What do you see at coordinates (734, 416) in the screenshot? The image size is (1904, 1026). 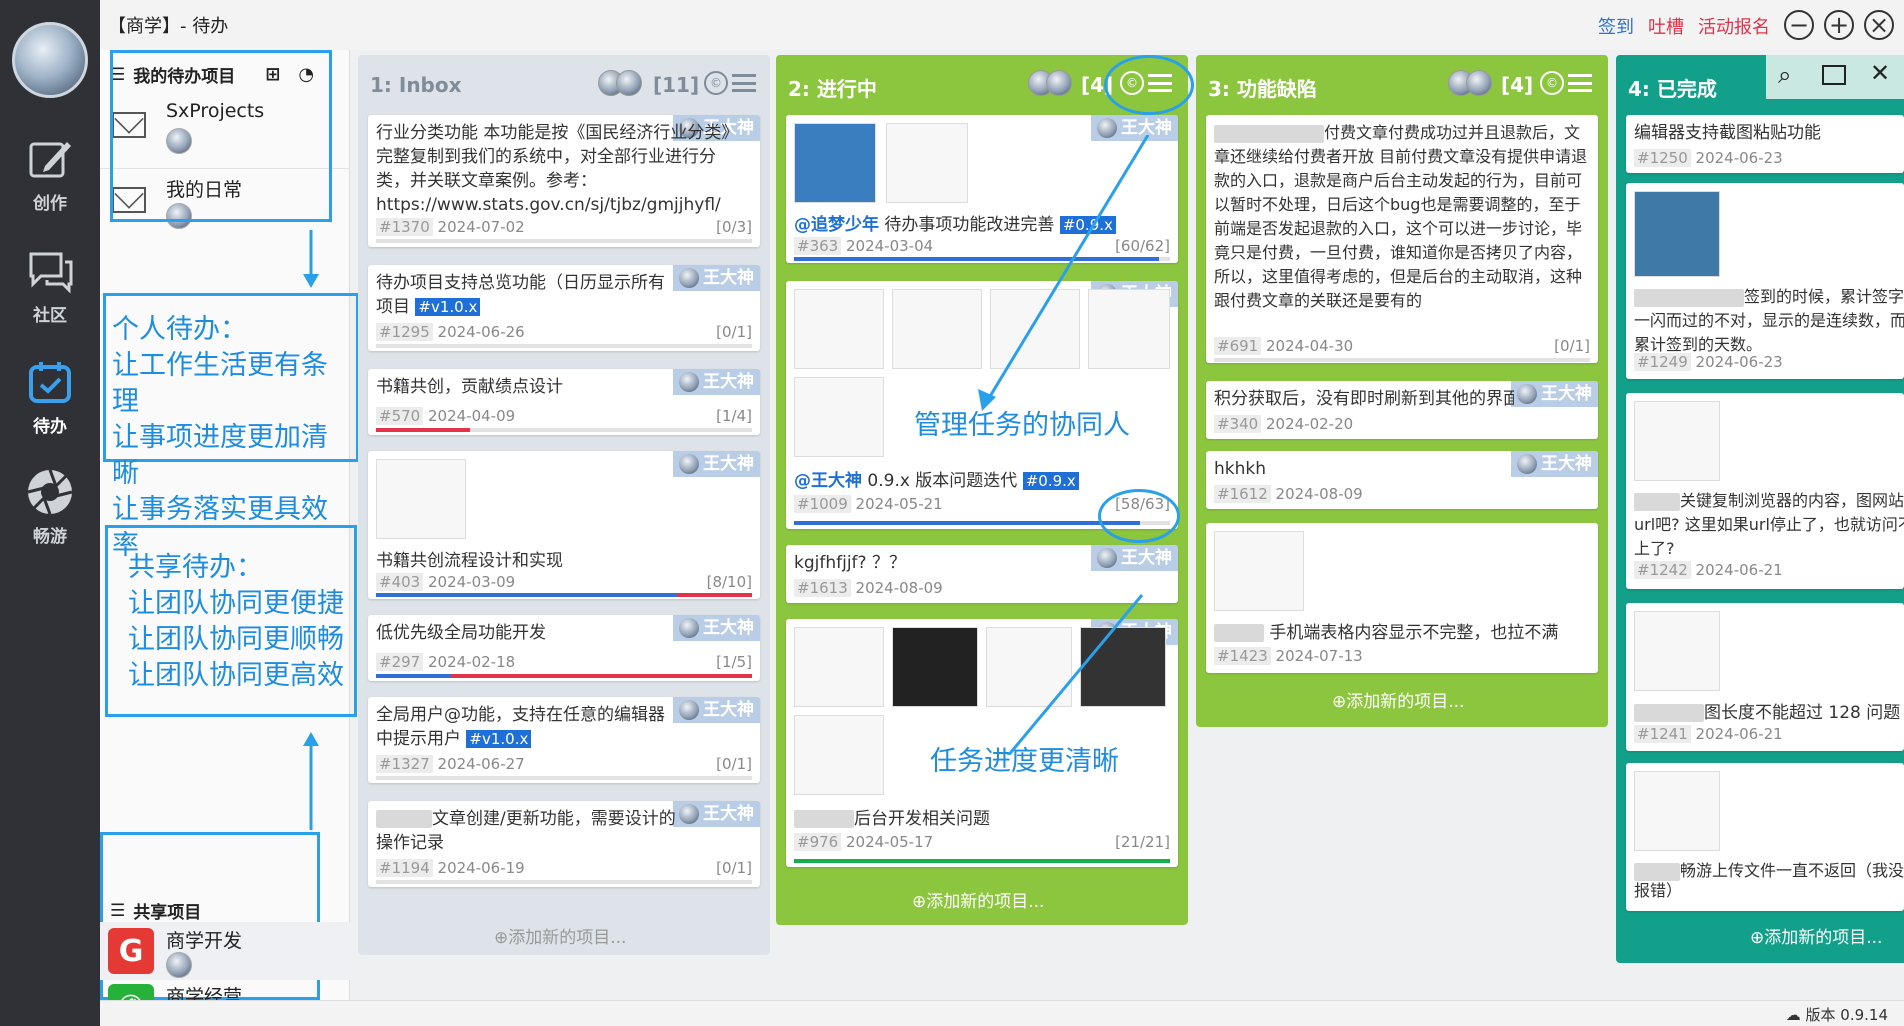 I see `card-progress: [1/4]` at bounding box center [734, 416].